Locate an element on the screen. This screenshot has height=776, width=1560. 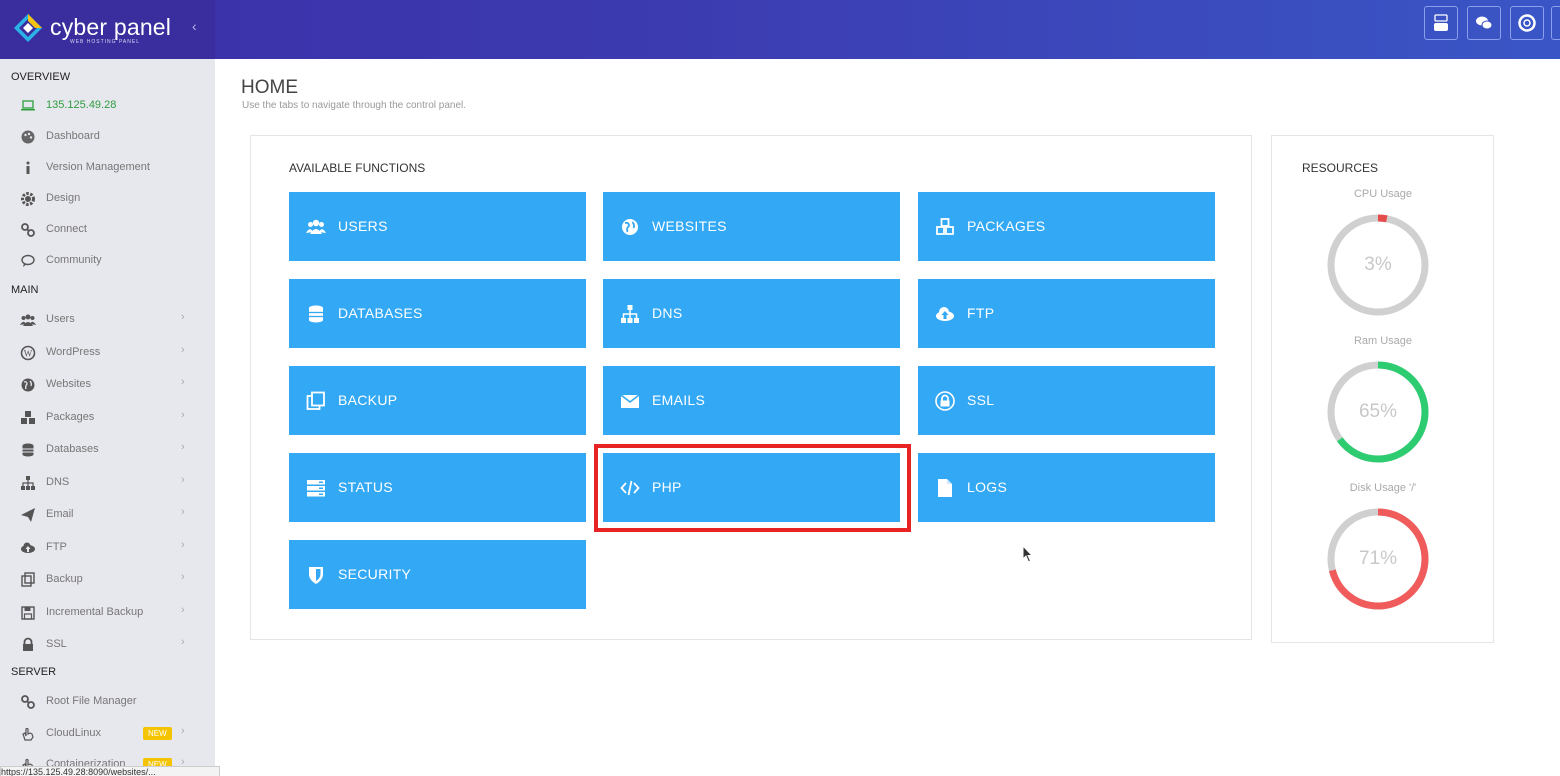
function-status-button: STATUS is located at coordinates (437, 487).